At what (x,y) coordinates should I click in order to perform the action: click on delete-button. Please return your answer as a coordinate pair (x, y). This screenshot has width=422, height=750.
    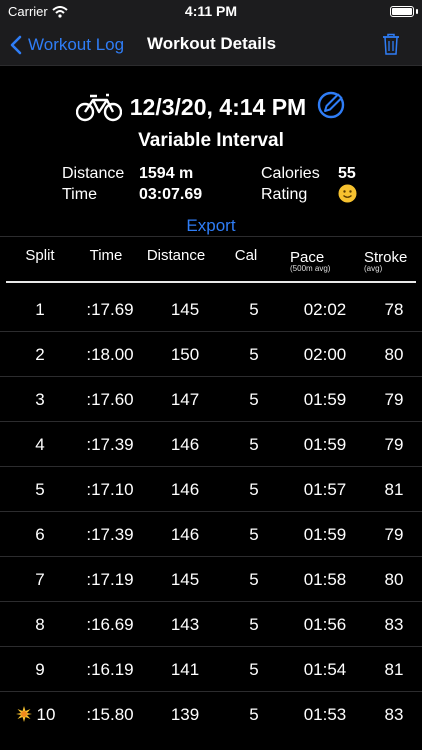
    Looking at the image, I should click on (391, 46).